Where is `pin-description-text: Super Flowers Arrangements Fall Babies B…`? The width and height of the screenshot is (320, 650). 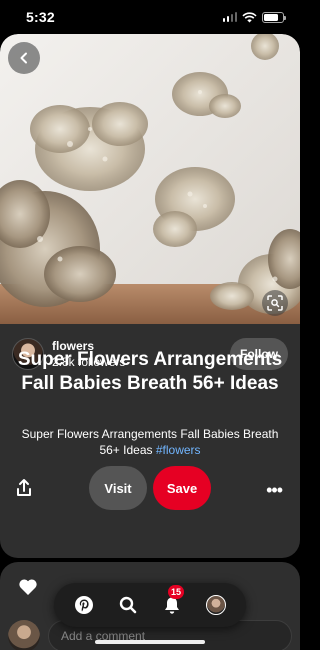 pin-description-text: Super Flowers Arrangements Fall Babies B… is located at coordinates (150, 442).